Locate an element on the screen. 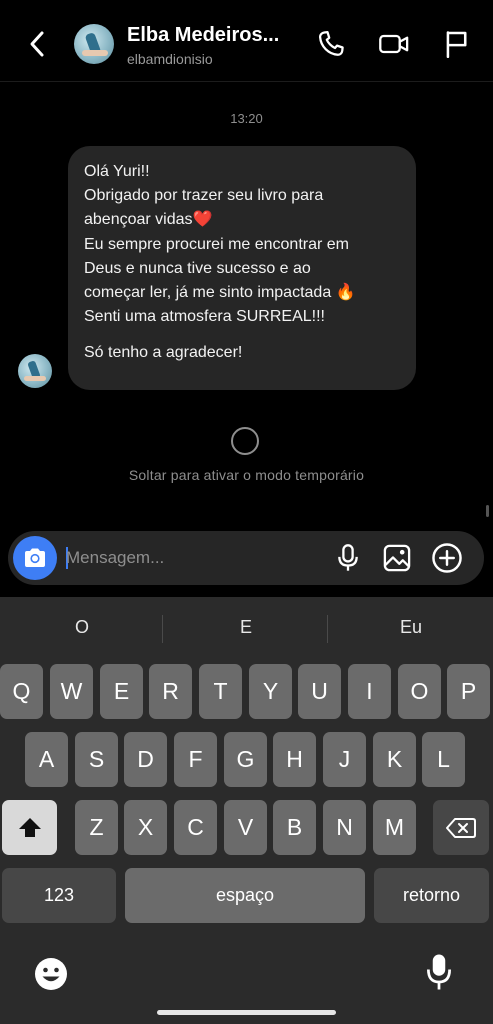  message-composer is located at coordinates (246, 558).